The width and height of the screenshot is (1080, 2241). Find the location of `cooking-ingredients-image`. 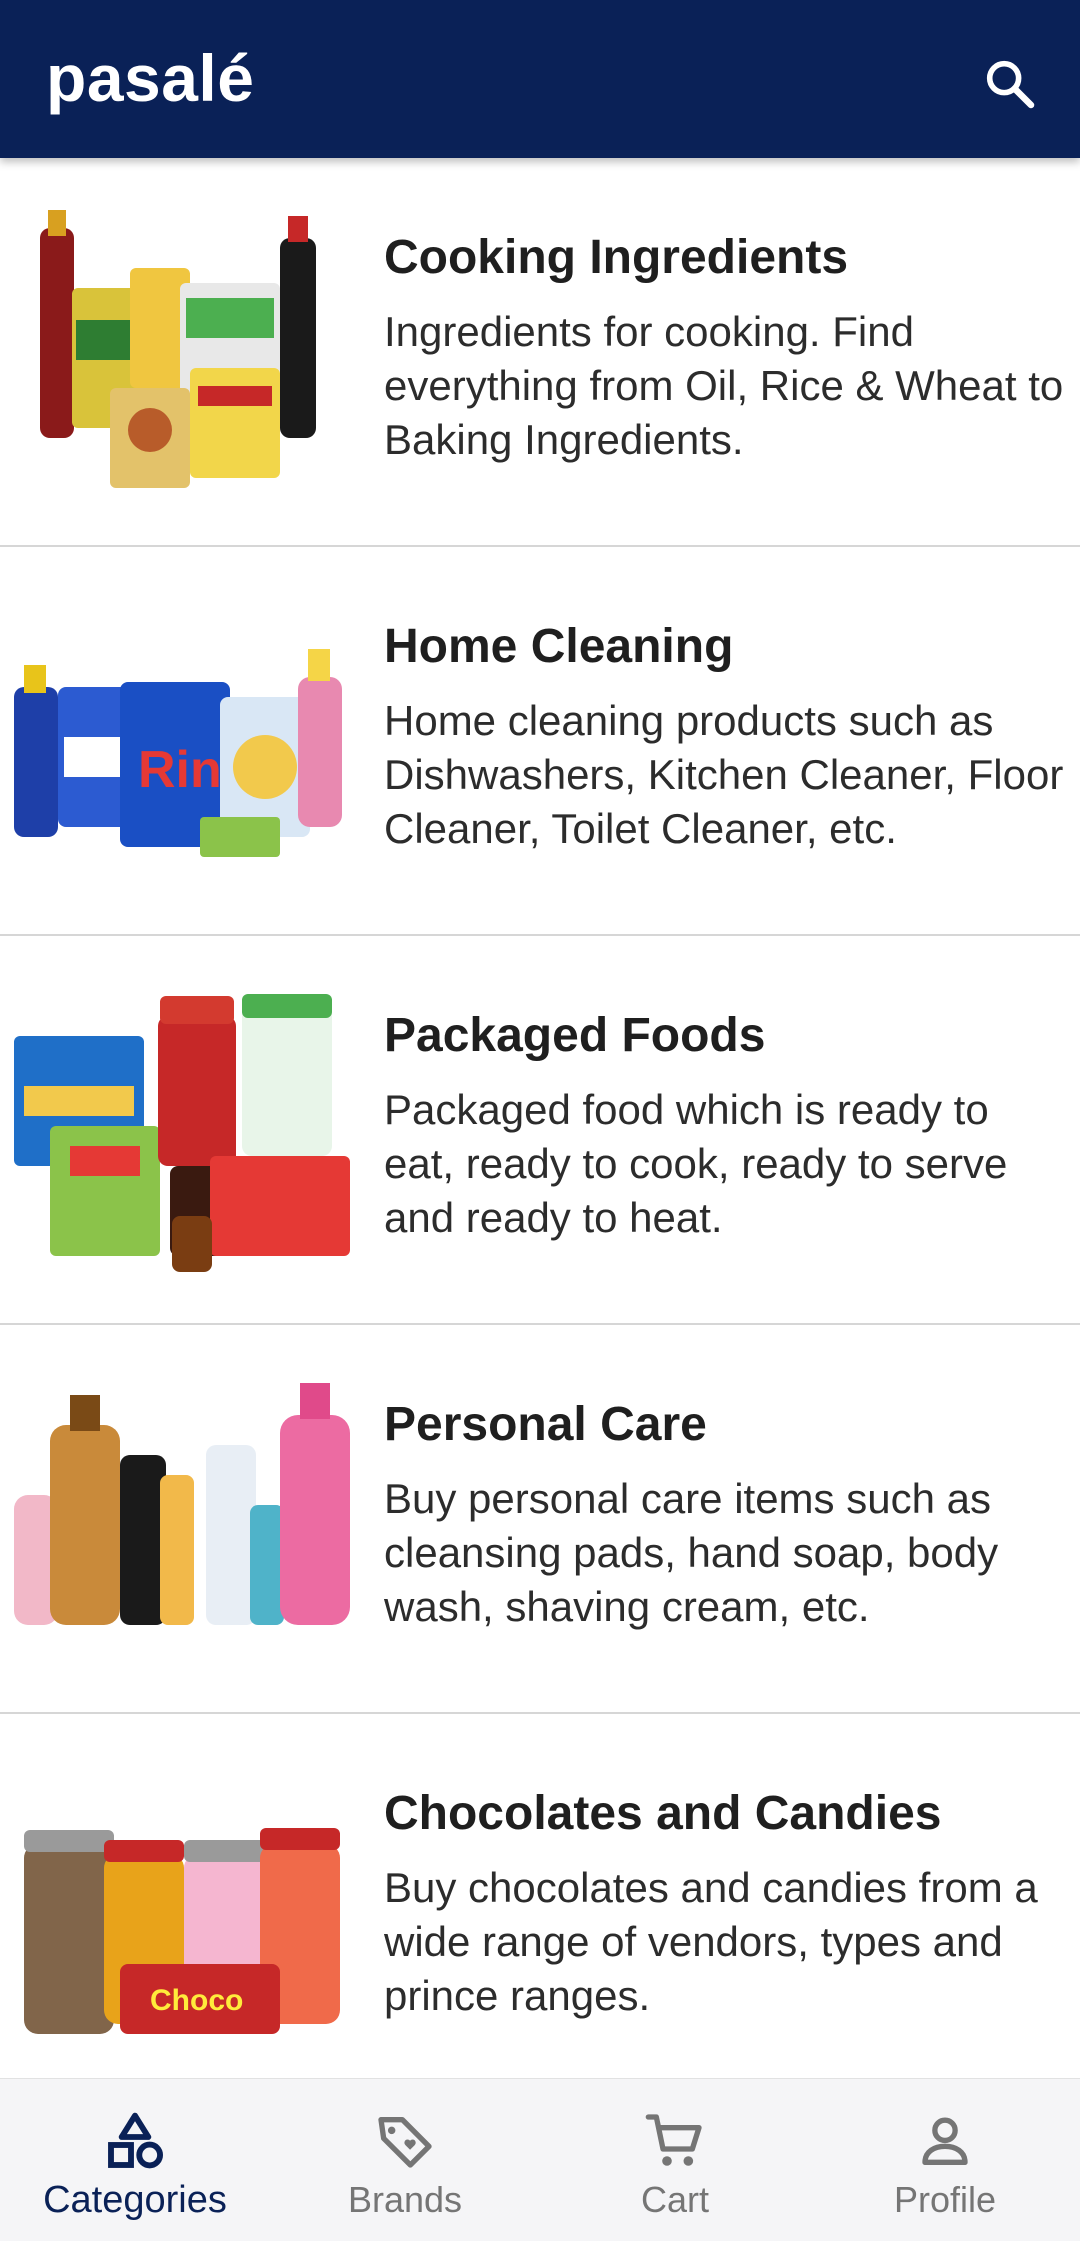

cooking-ingredients-image is located at coordinates (178, 349).